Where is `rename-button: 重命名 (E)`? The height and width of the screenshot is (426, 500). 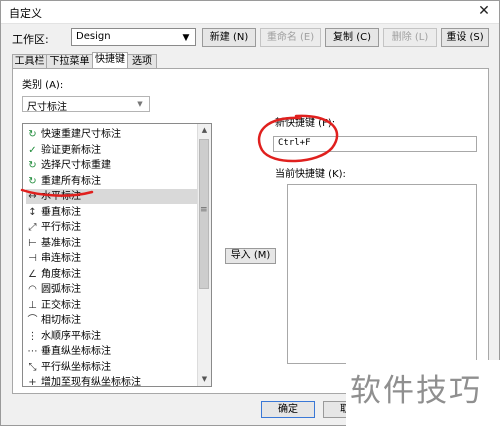
rename-button: 重命名 (E) is located at coordinates (290, 37).